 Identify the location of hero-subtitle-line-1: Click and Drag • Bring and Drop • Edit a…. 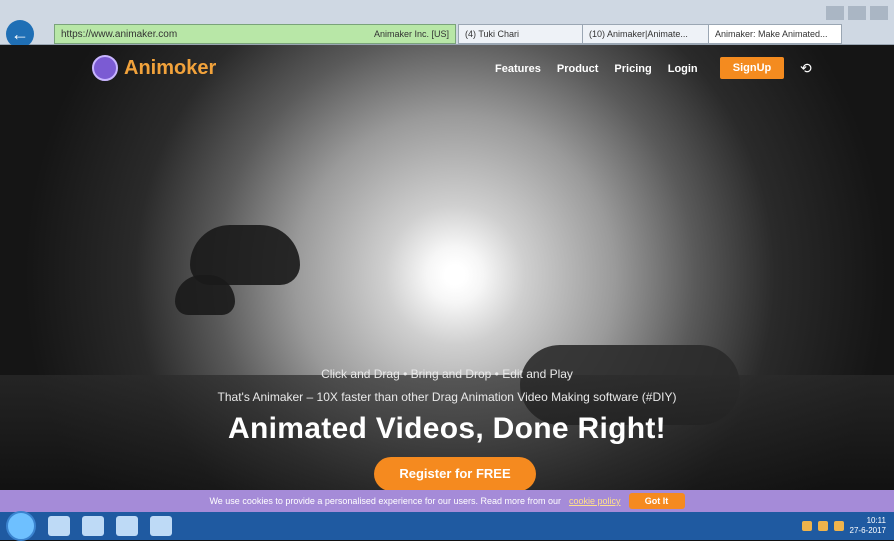
(447, 374).